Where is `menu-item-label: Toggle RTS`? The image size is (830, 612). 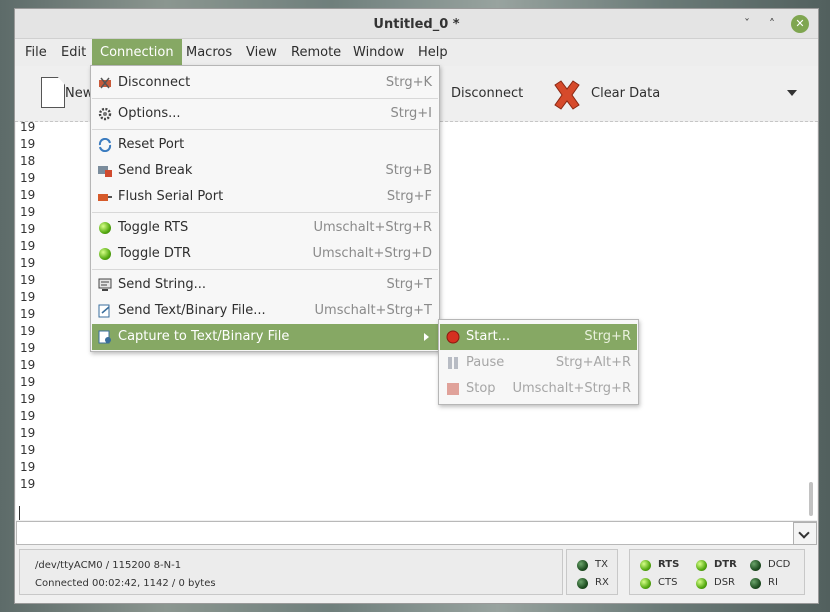
menu-item-label: Toggle RTS is located at coordinates (153, 227).